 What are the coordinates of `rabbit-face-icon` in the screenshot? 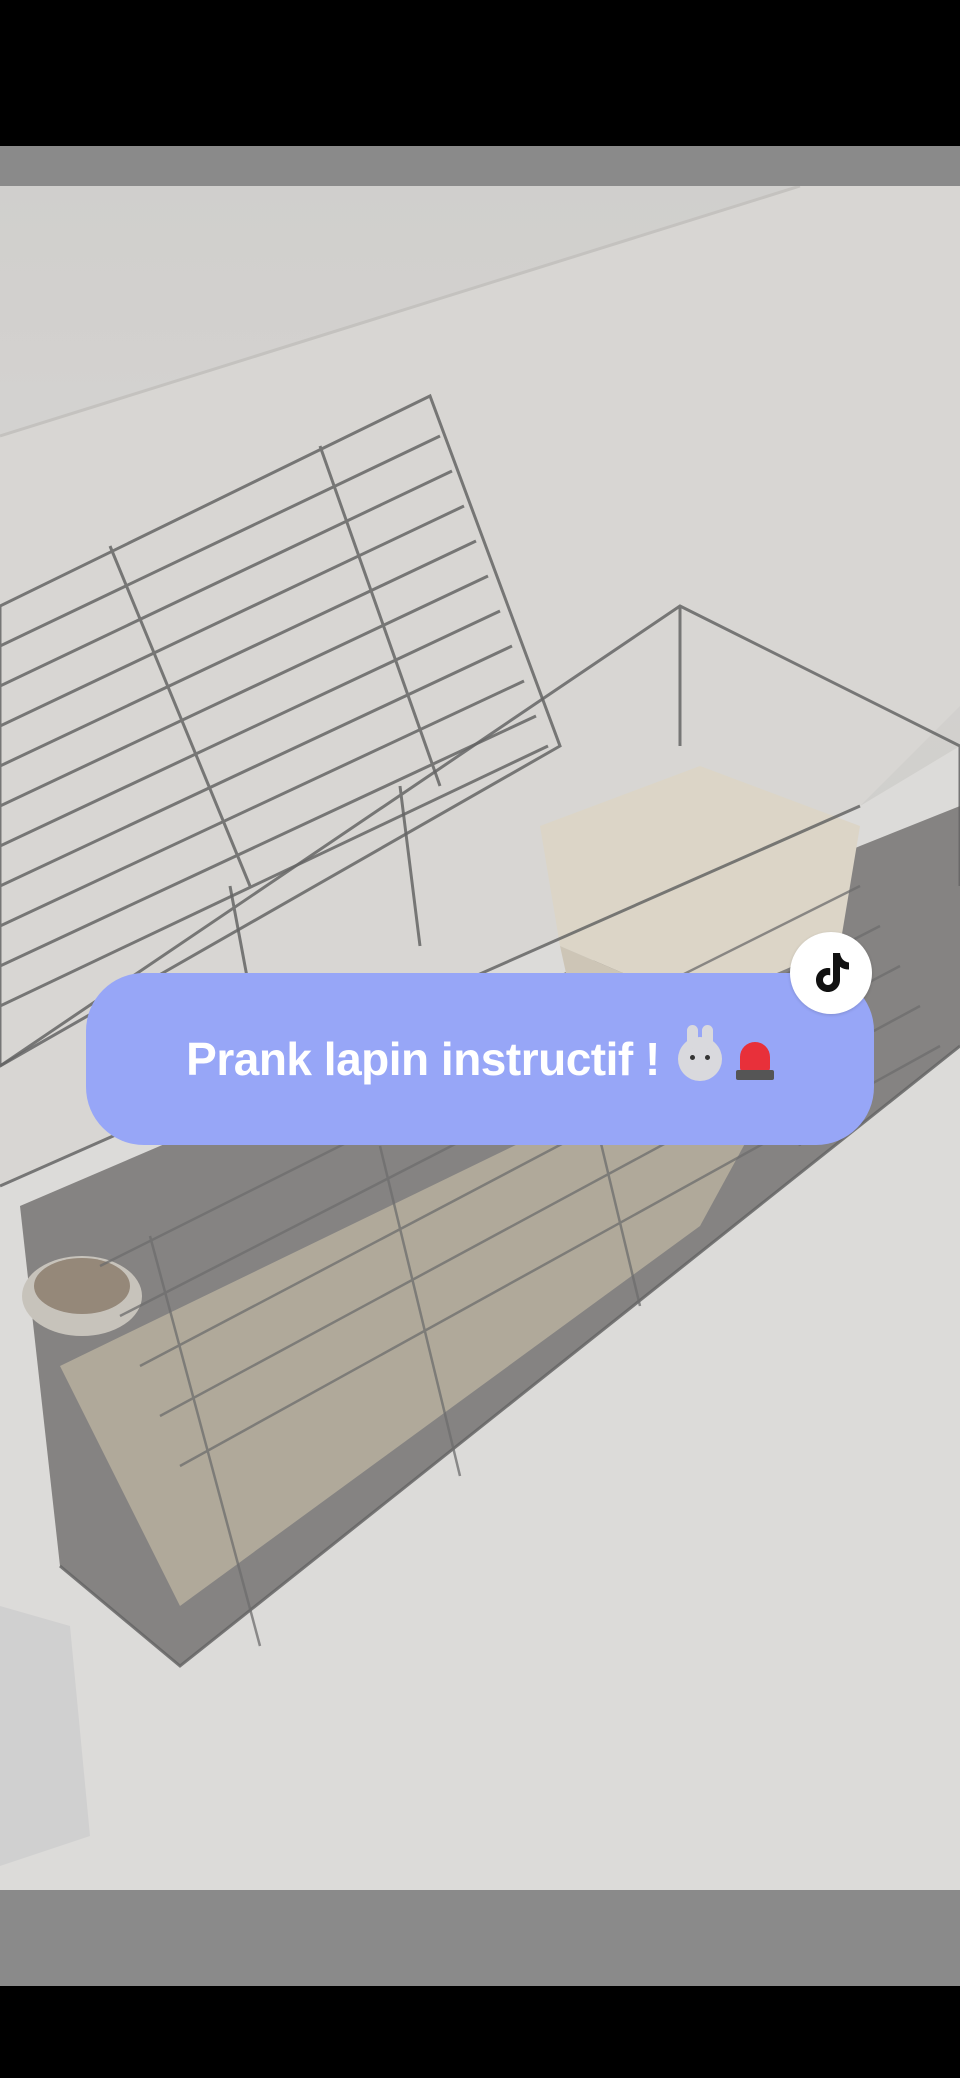 It's located at (699, 1053).